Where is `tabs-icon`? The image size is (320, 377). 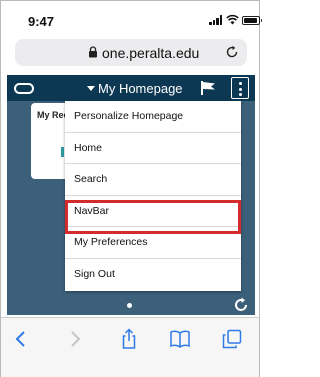 tabs-icon is located at coordinates (232, 339).